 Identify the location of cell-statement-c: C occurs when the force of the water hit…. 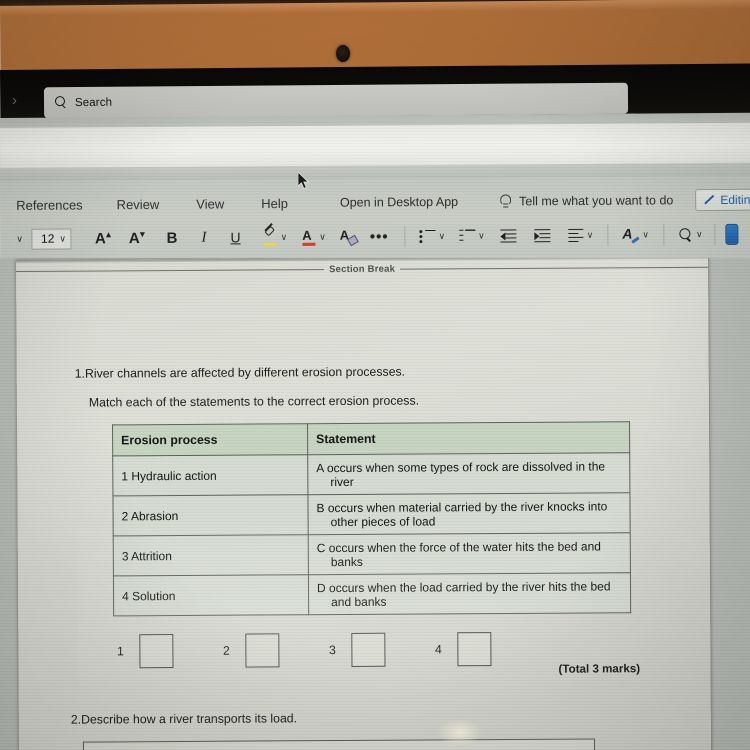
(469, 553).